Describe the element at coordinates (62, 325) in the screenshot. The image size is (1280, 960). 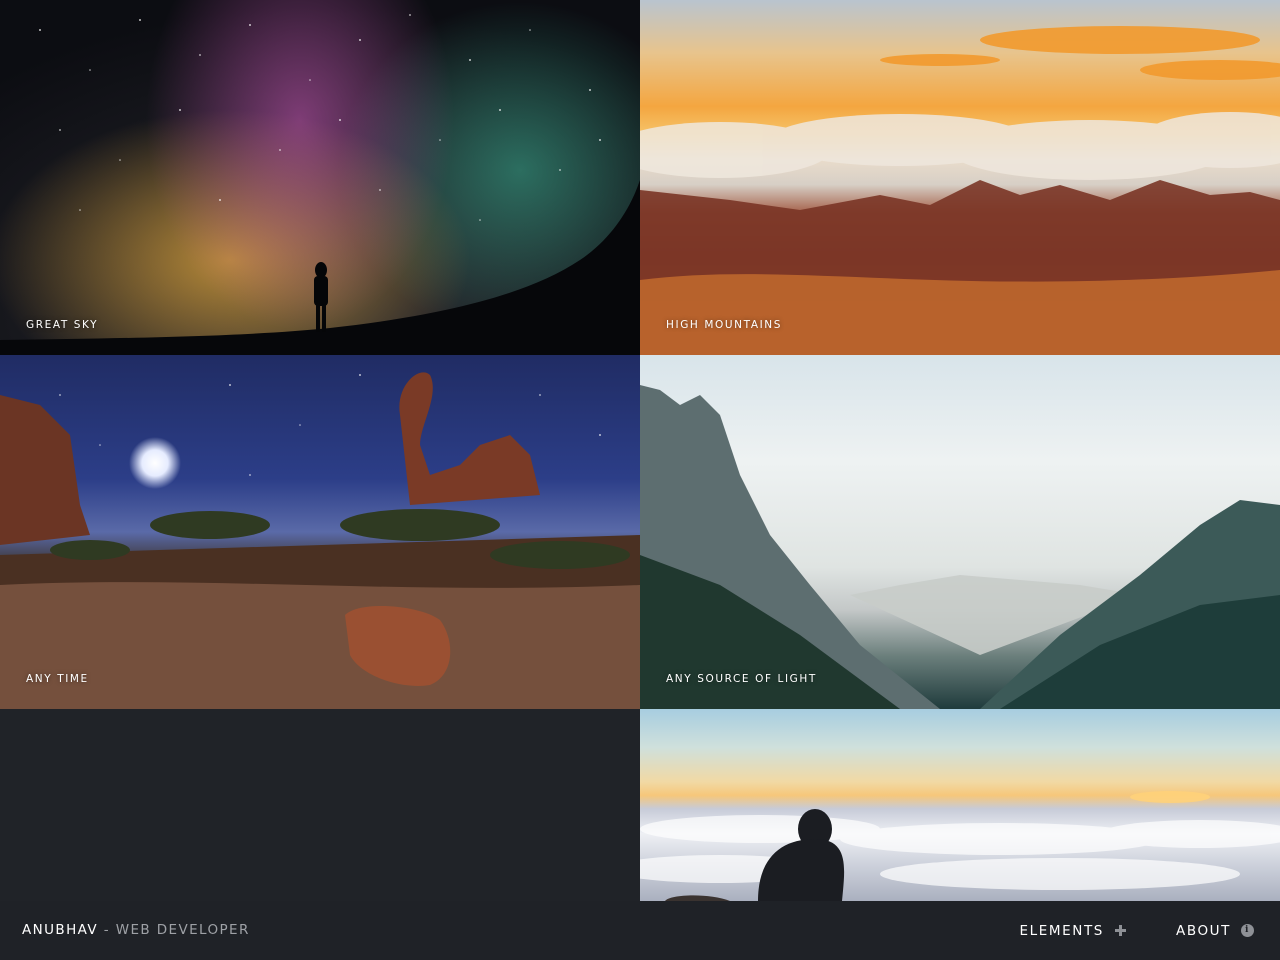
I see `tile-caption: GREAT SKY` at that location.